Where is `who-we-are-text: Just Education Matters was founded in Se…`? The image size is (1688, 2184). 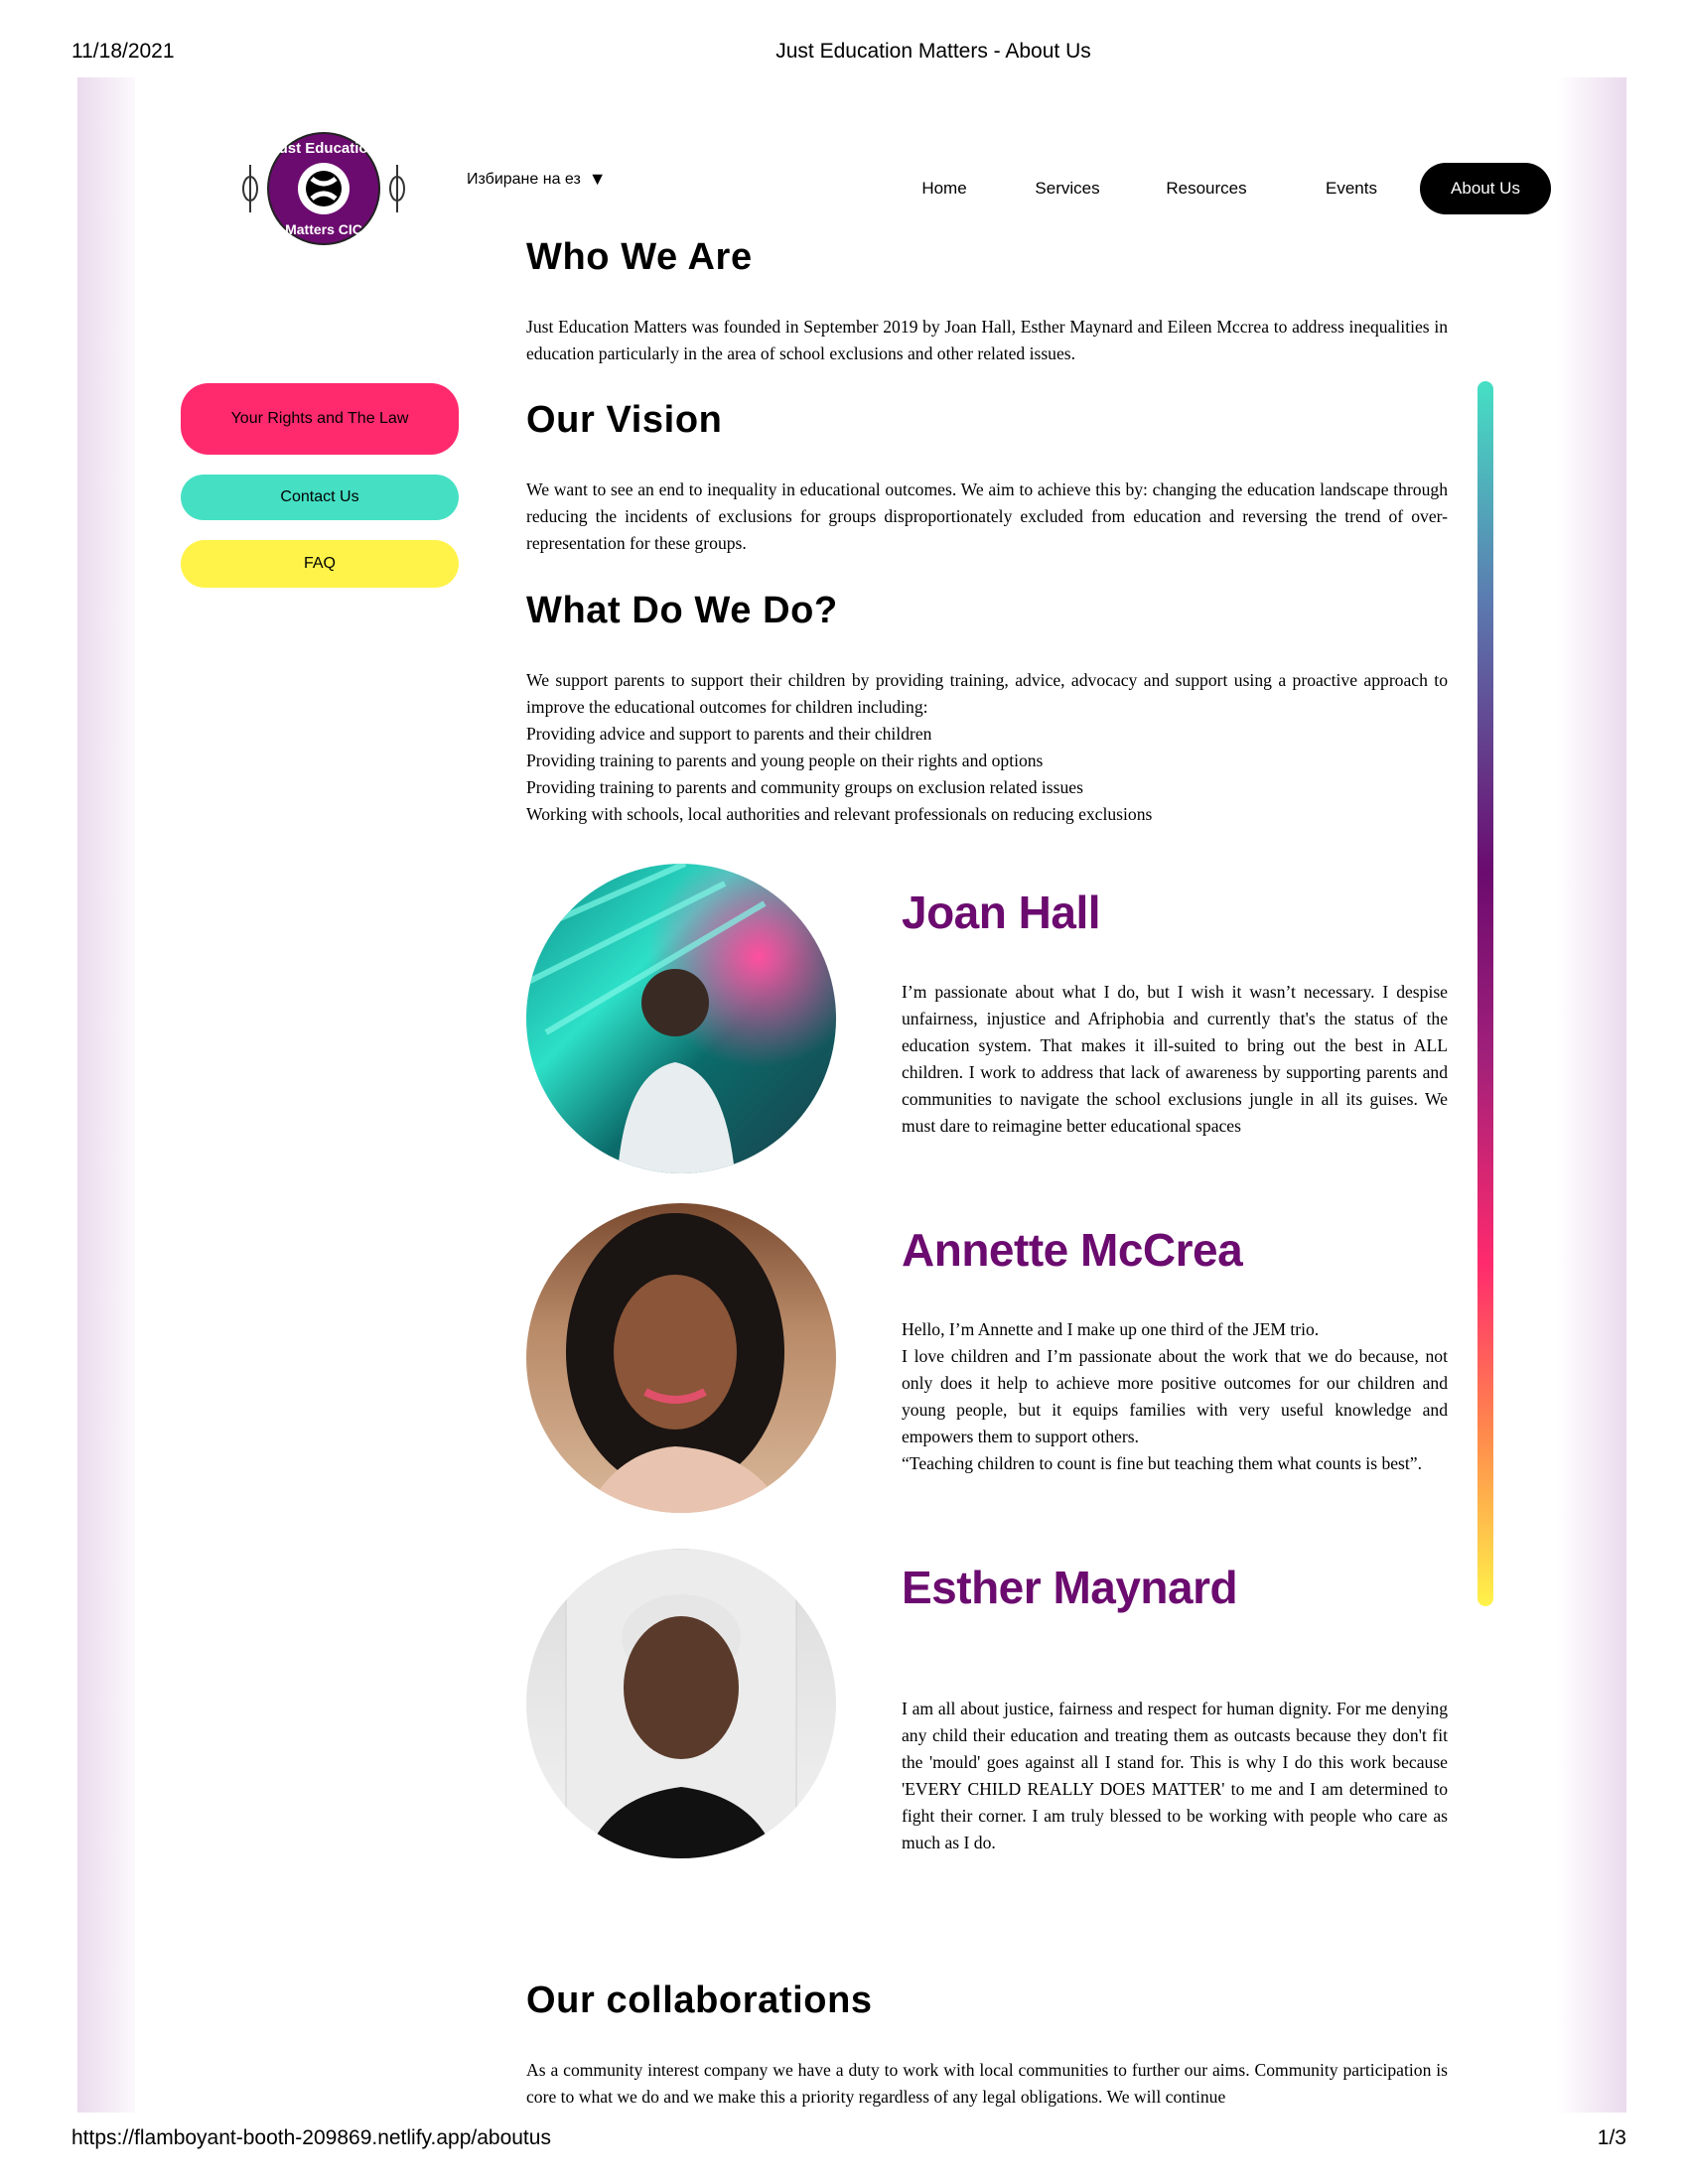
who-we-are-text: Just Education Matters was founded in Se… is located at coordinates (987, 340).